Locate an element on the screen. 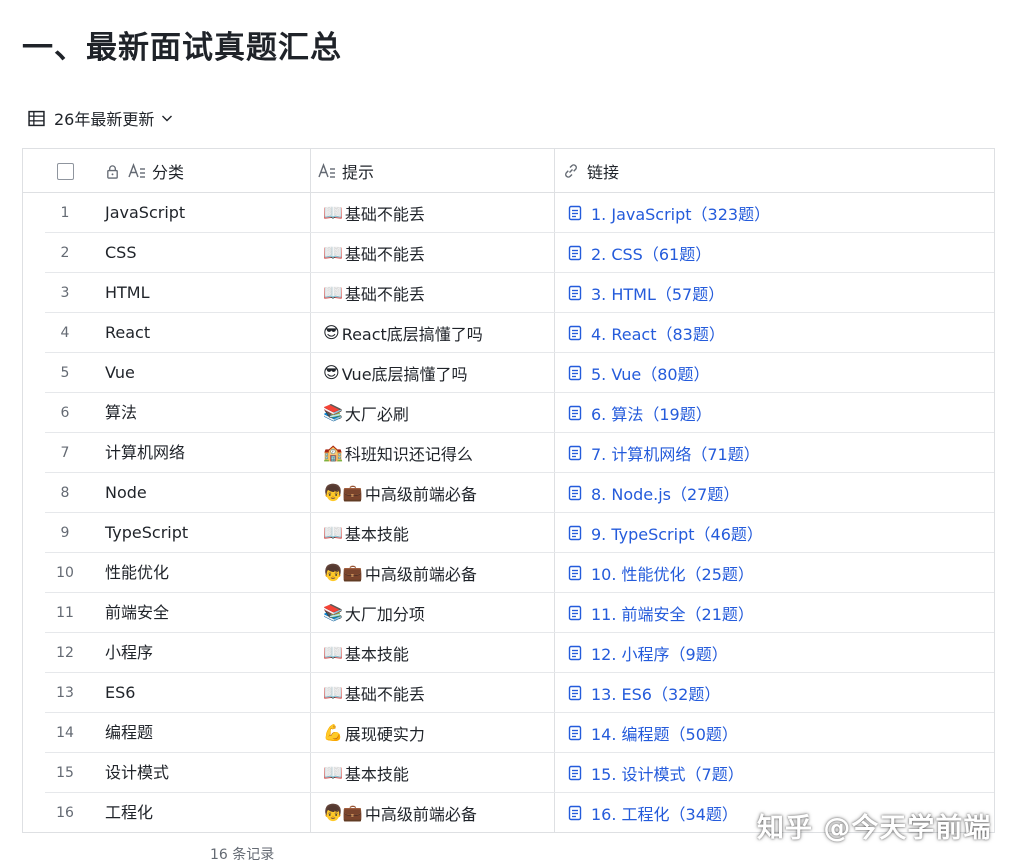  table-row: 4 React 😎 React底层搞懂了吗 4. React（83题） is located at coordinates (519, 333).